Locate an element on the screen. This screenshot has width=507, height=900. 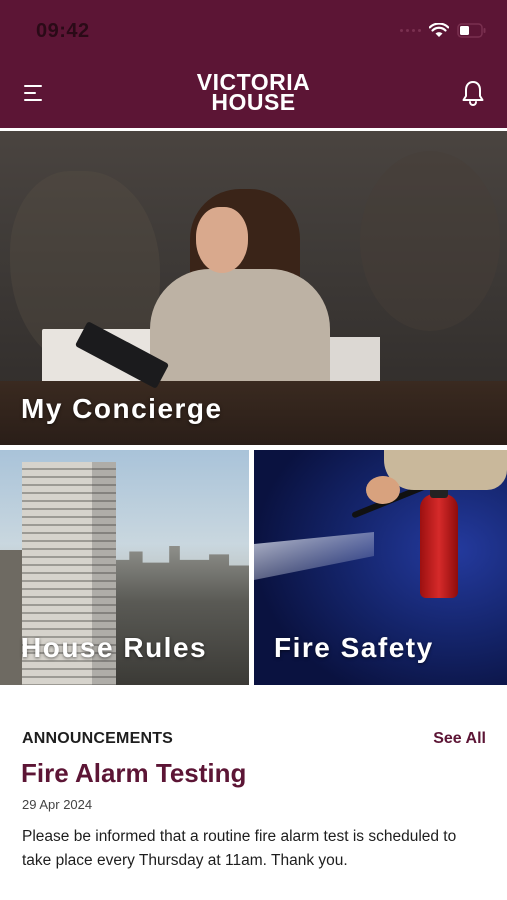
photo-city is located at coordinates (182, 615).